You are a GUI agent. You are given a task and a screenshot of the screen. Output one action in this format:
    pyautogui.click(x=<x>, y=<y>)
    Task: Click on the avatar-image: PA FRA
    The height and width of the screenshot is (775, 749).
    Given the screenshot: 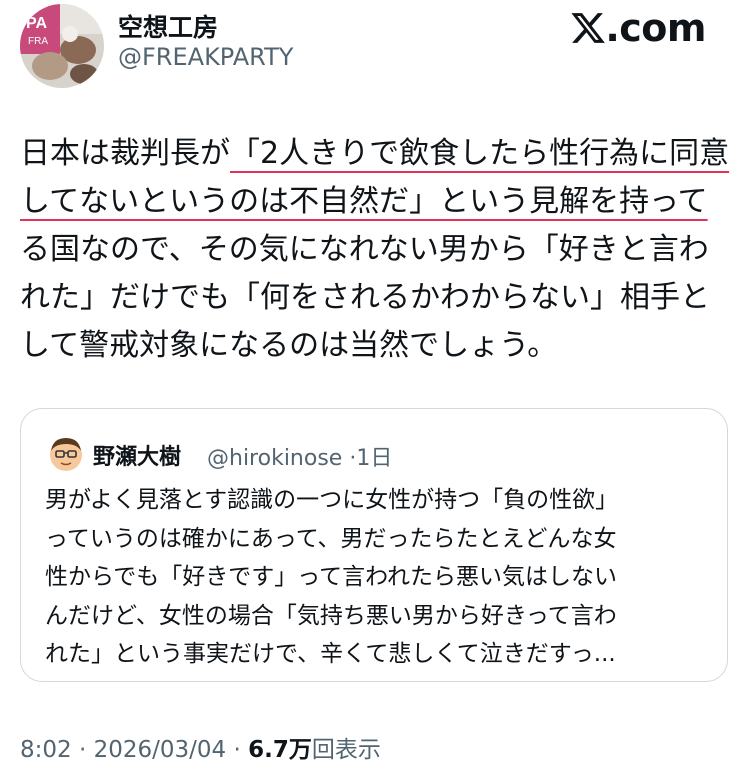 What is the action you would take?
    pyautogui.click(x=62, y=46)
    